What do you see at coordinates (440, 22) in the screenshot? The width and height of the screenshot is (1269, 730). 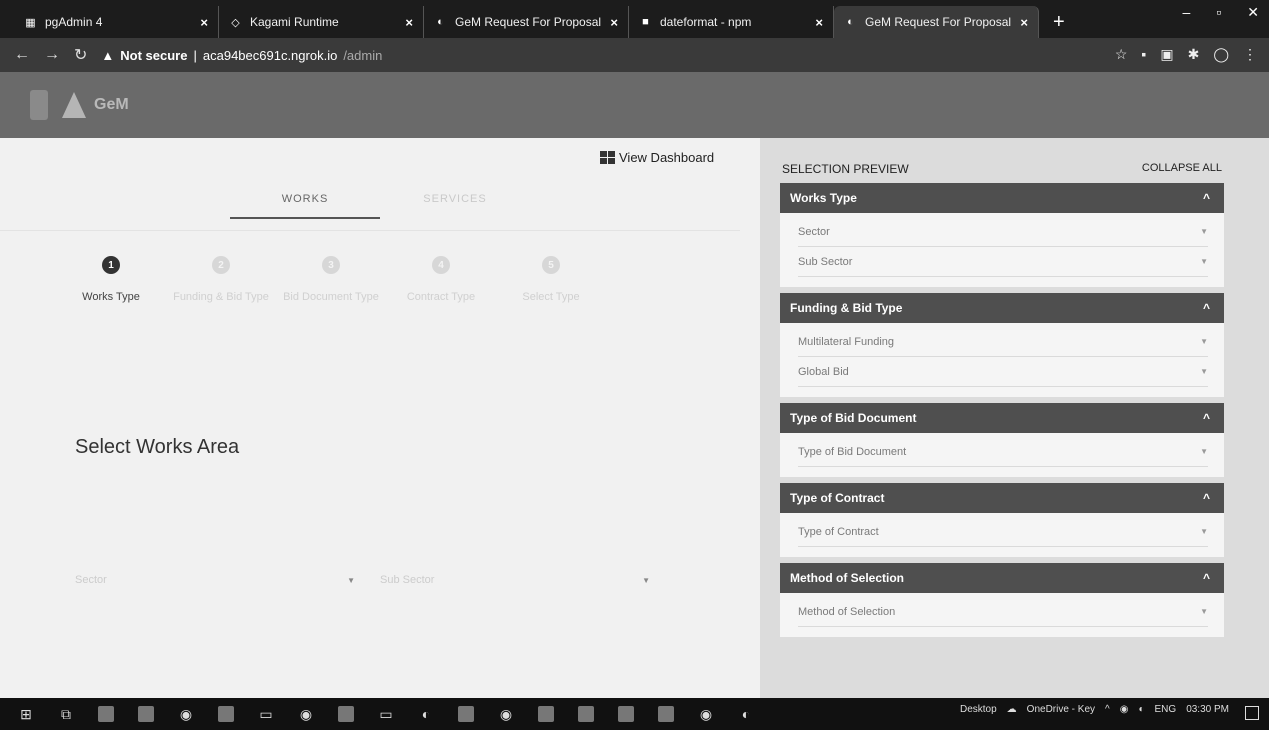 I see `globe-icon: ◐` at bounding box center [440, 22].